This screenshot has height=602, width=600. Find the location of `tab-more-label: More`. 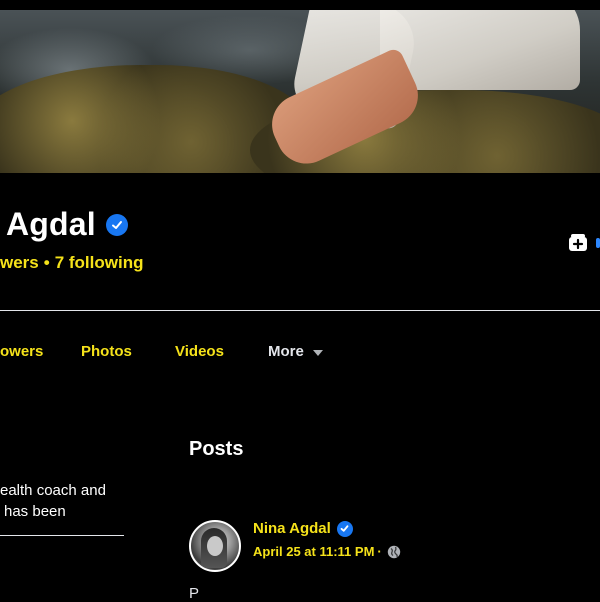

tab-more-label: More is located at coordinates (286, 351).